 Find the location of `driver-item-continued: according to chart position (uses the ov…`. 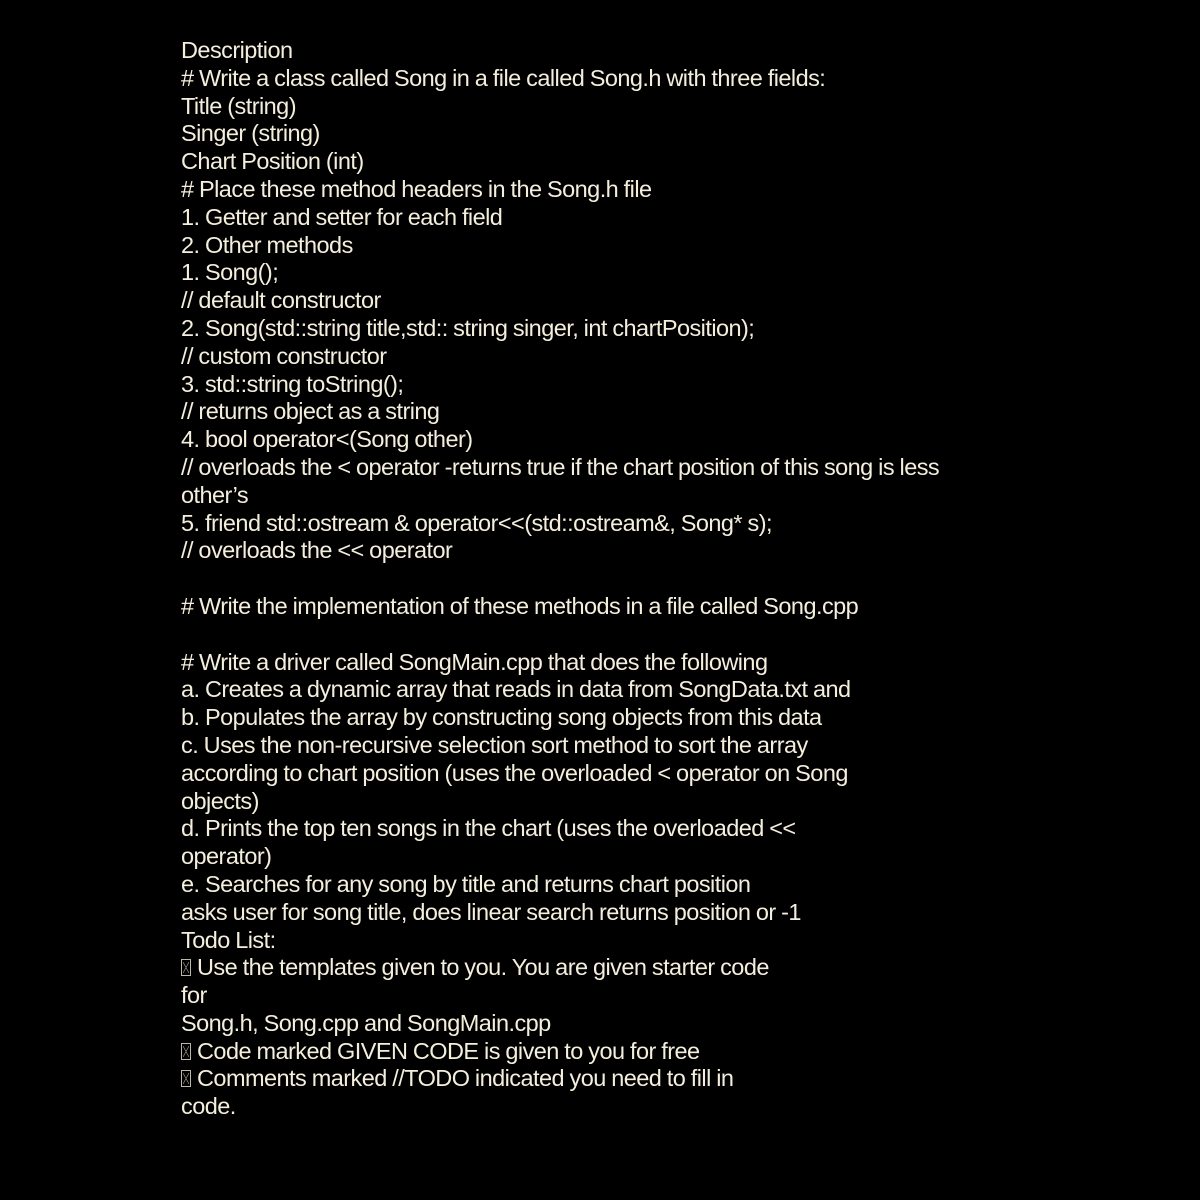

driver-item-continued: according to chart position (uses the ov… is located at coordinates (514, 772).